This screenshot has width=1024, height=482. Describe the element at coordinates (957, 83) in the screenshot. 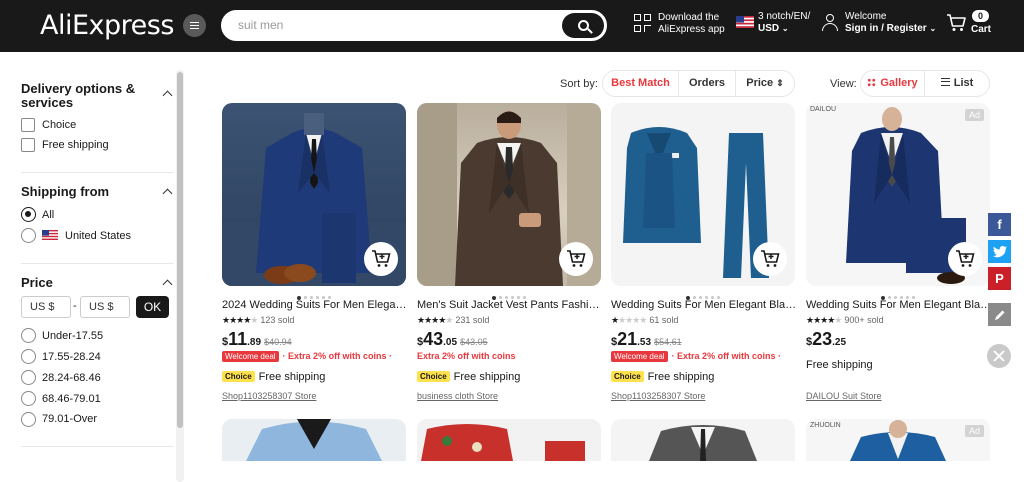

I see `view-list: List` at that location.